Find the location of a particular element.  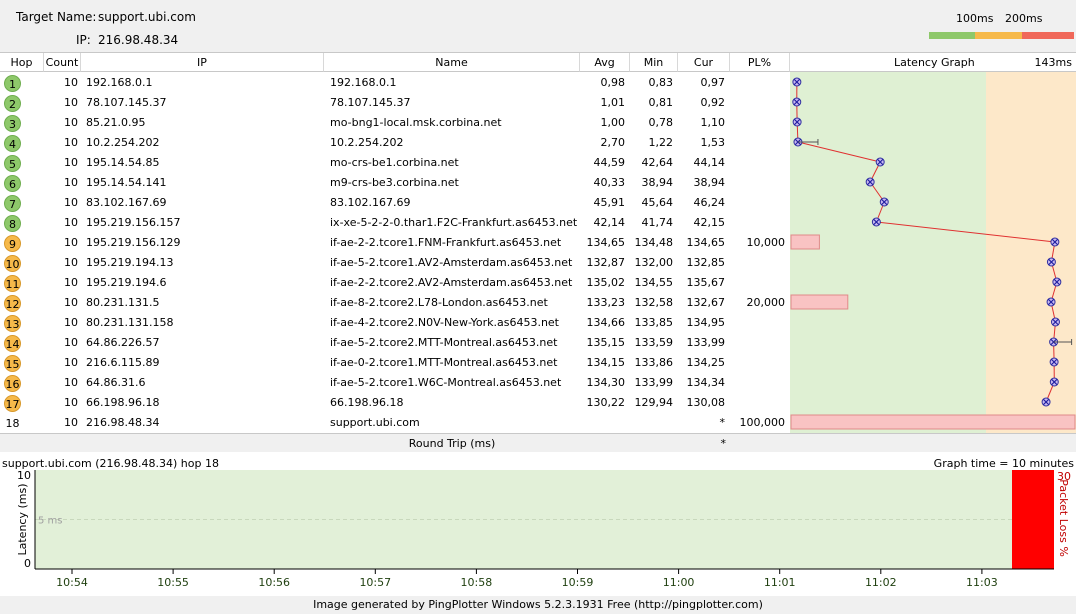

hop-number-badge: 1 is located at coordinates (12, 83).